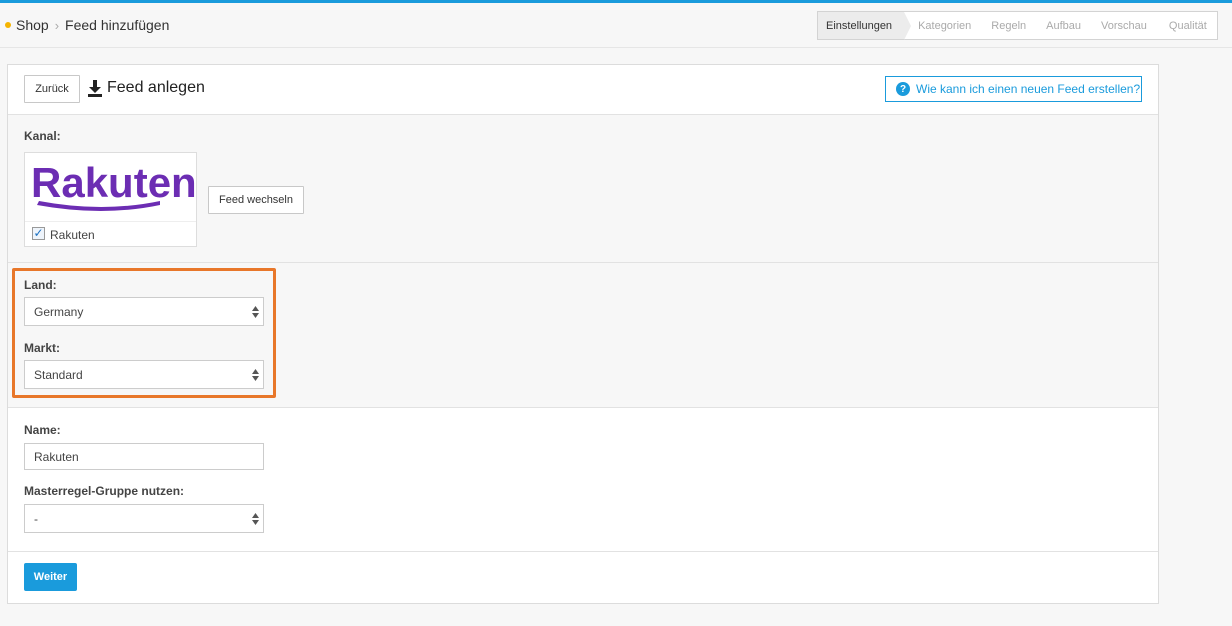  I want to click on channel-checkbox: ✓, so click(38, 233).